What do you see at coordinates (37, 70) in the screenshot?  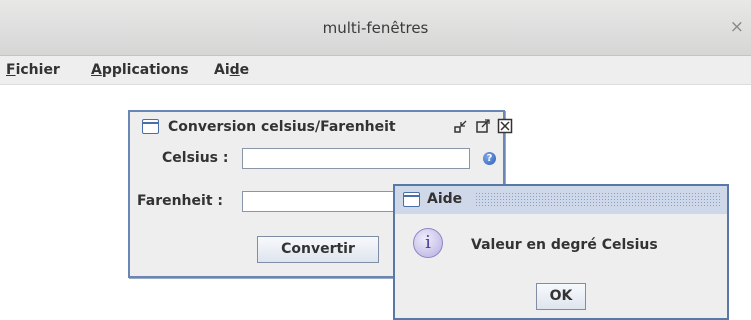 I see `menu-fichier-text-post: ichier` at bounding box center [37, 70].